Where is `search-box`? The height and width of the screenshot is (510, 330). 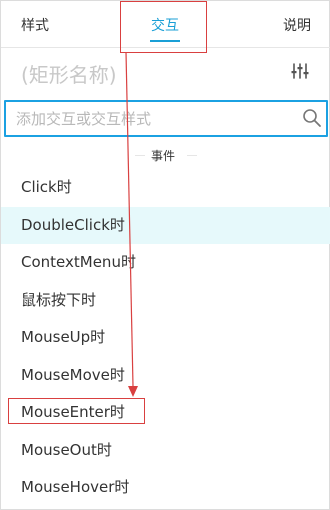 search-box is located at coordinates (166, 118).